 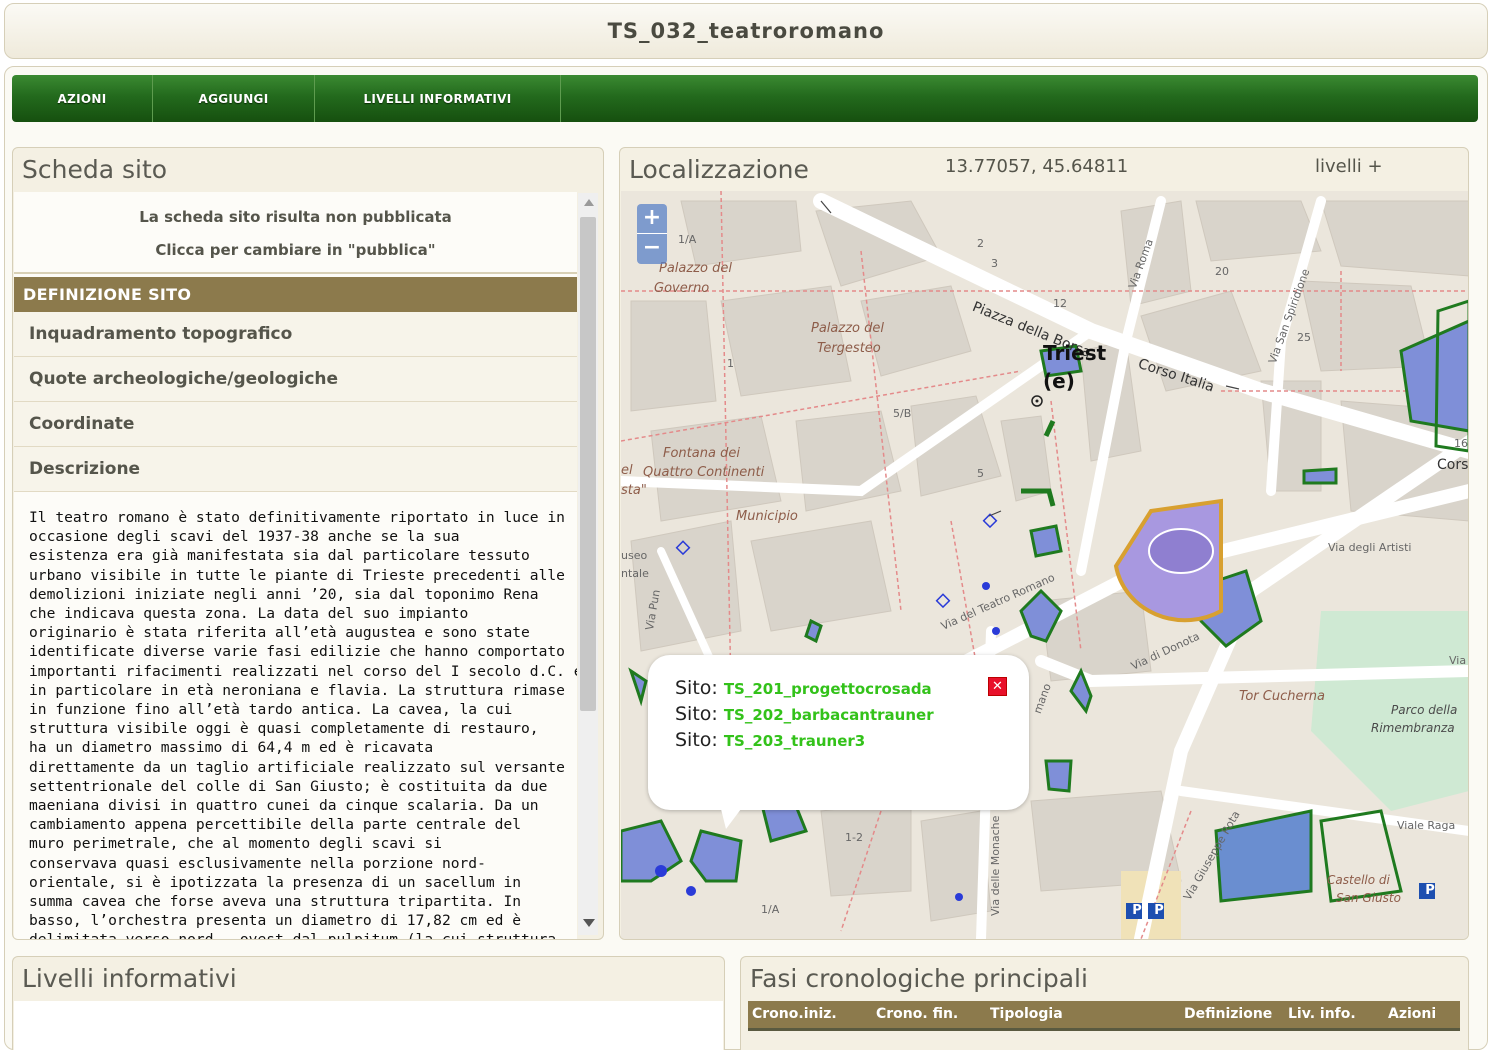 I want to click on coordinates-readout: 13.77057, 45.64811, so click(x=1037, y=166).